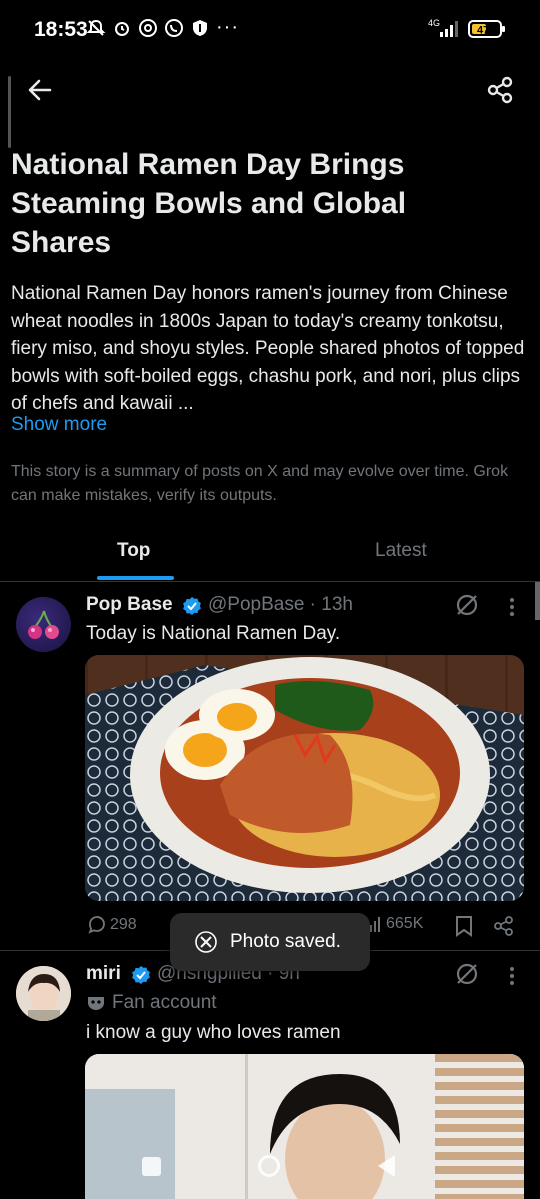  Describe the element at coordinates (280, 605) in the screenshot. I see `post-handle-time: @PopBase · 13h` at that location.